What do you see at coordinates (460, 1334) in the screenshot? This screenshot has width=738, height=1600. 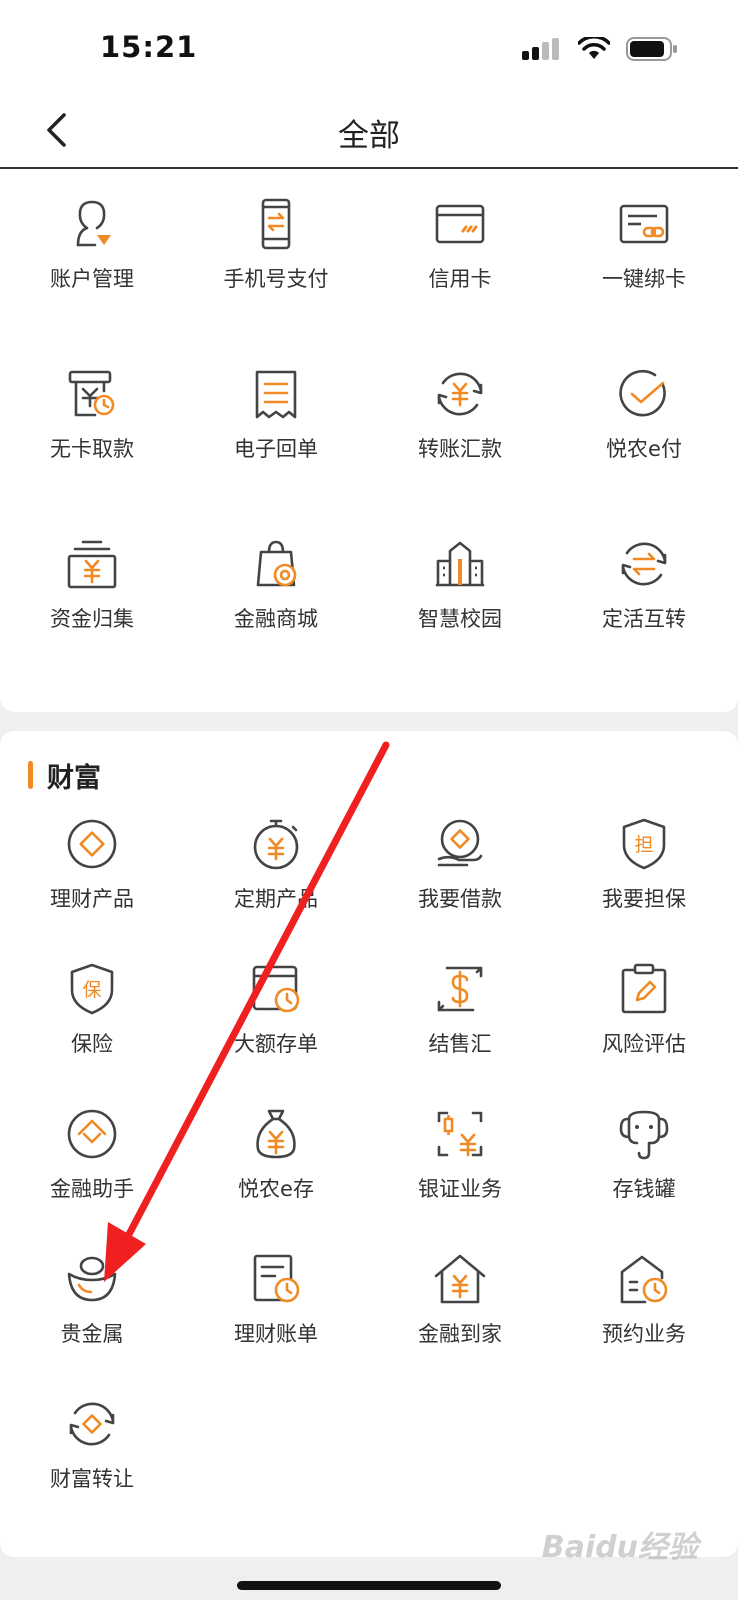 I see `service-item-label: 金融到家` at bounding box center [460, 1334].